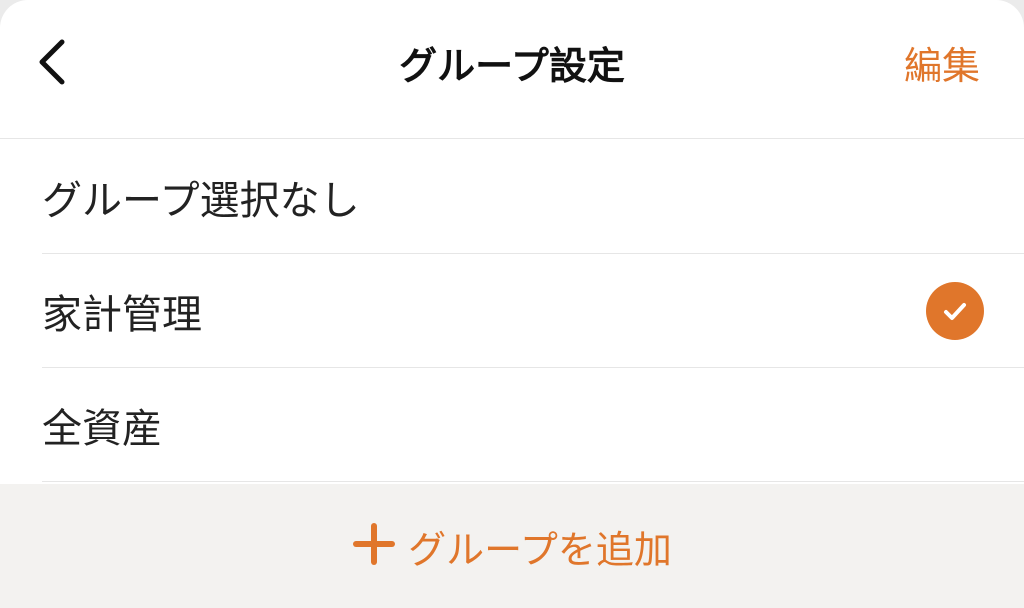  I want to click on chevron-left-icon, so click(52, 64).